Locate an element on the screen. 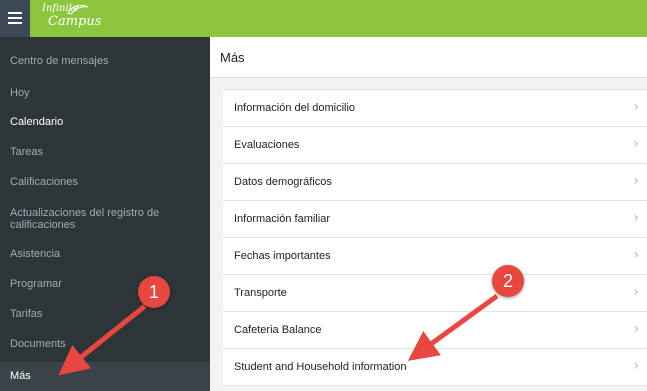 The width and height of the screenshot is (647, 391). callout-badge-2: 2 is located at coordinates (508, 281).